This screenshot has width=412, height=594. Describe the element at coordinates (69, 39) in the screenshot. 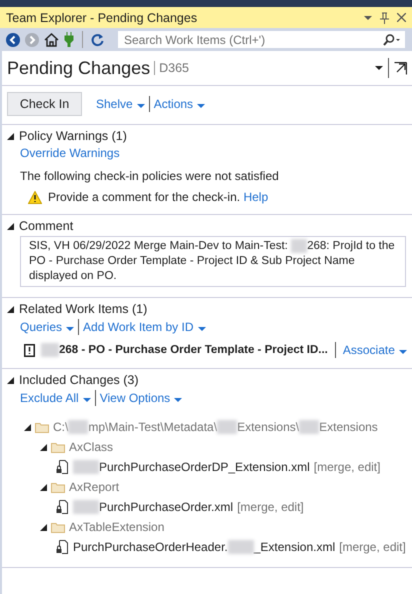

I see `plug-icon` at that location.